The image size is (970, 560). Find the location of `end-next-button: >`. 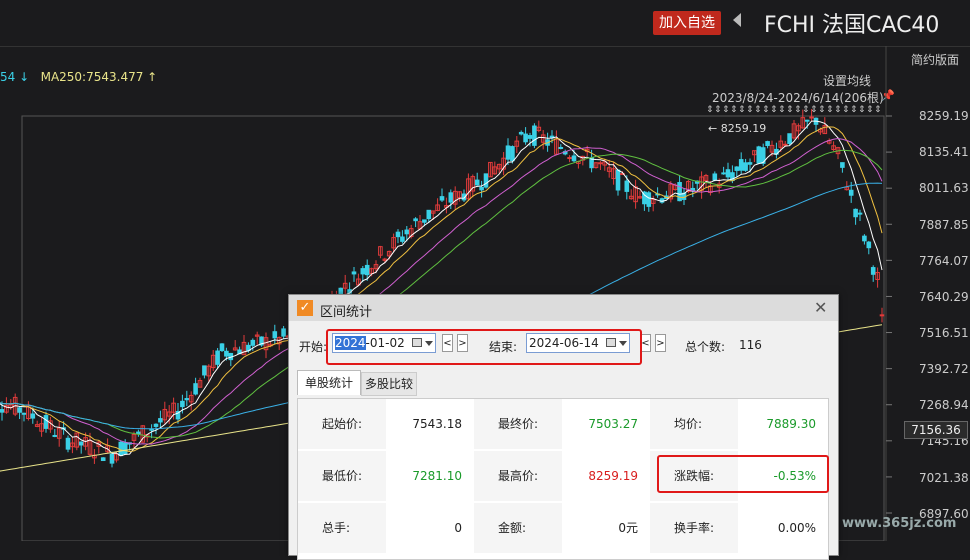

end-next-button: > is located at coordinates (660, 343).